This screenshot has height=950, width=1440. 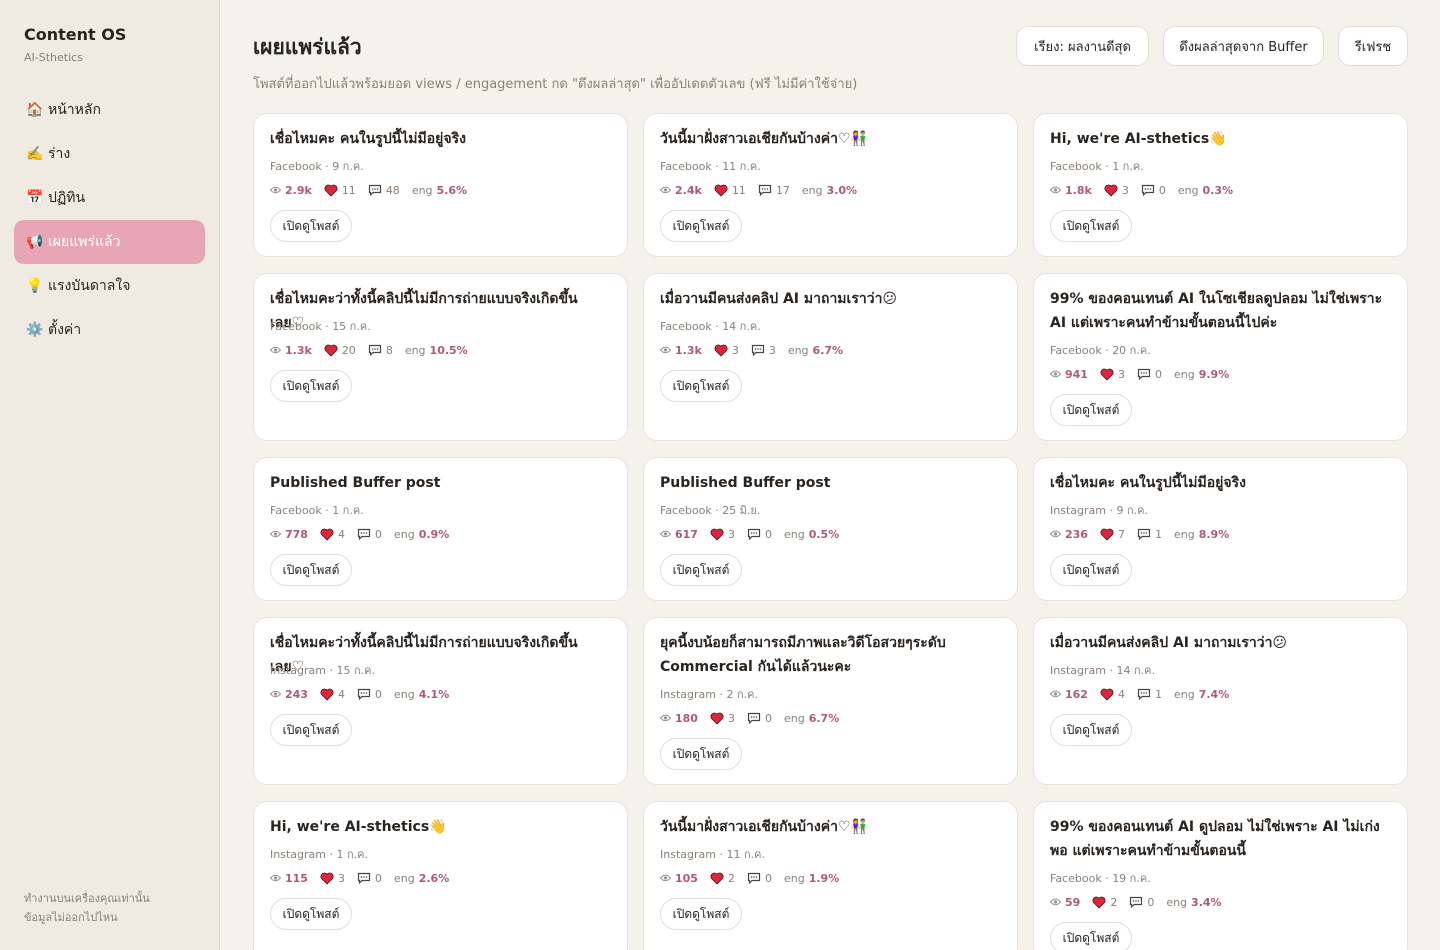 I want to click on post-title: เชื่อไหมคะ คนในรูปนี้ไม่มีอยู่จริง, so click(x=1148, y=483).